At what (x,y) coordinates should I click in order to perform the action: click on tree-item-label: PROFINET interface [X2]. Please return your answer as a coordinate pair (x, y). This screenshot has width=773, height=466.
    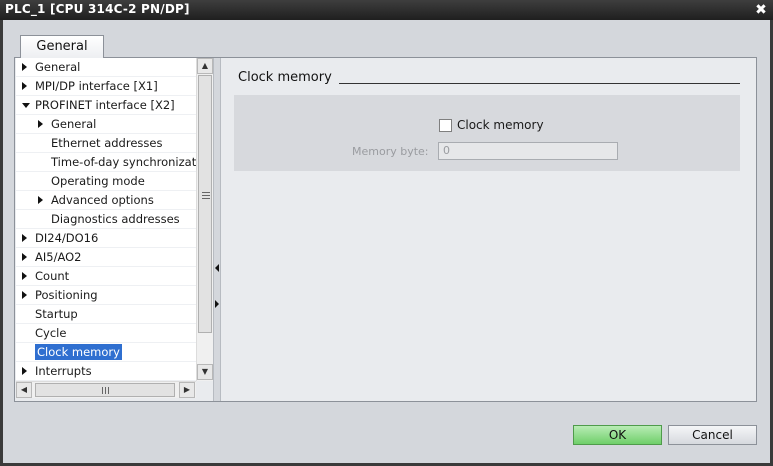
    Looking at the image, I should click on (105, 105).